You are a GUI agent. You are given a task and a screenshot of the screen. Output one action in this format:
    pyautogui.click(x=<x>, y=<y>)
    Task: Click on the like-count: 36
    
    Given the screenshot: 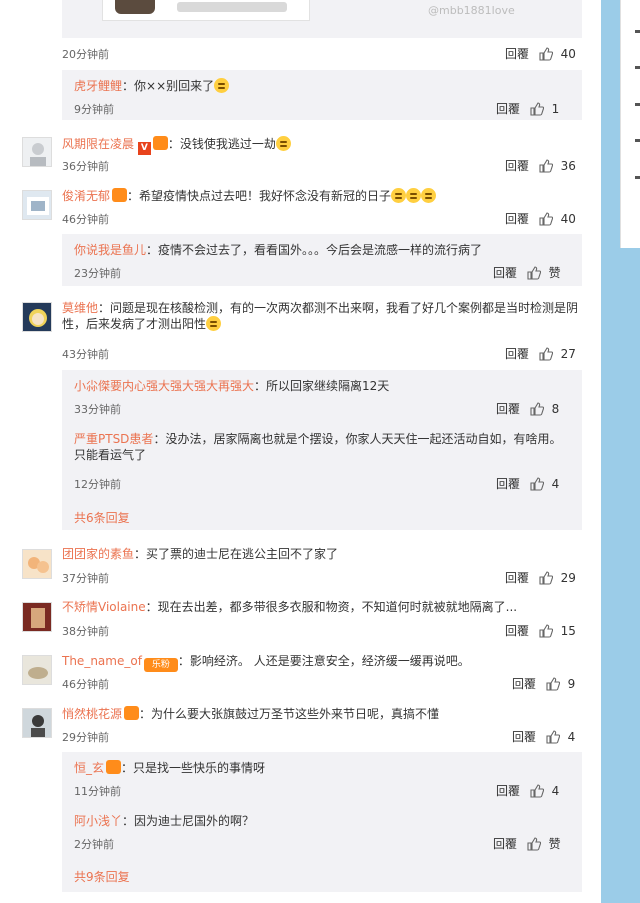 What is the action you would take?
    pyautogui.click(x=568, y=166)
    